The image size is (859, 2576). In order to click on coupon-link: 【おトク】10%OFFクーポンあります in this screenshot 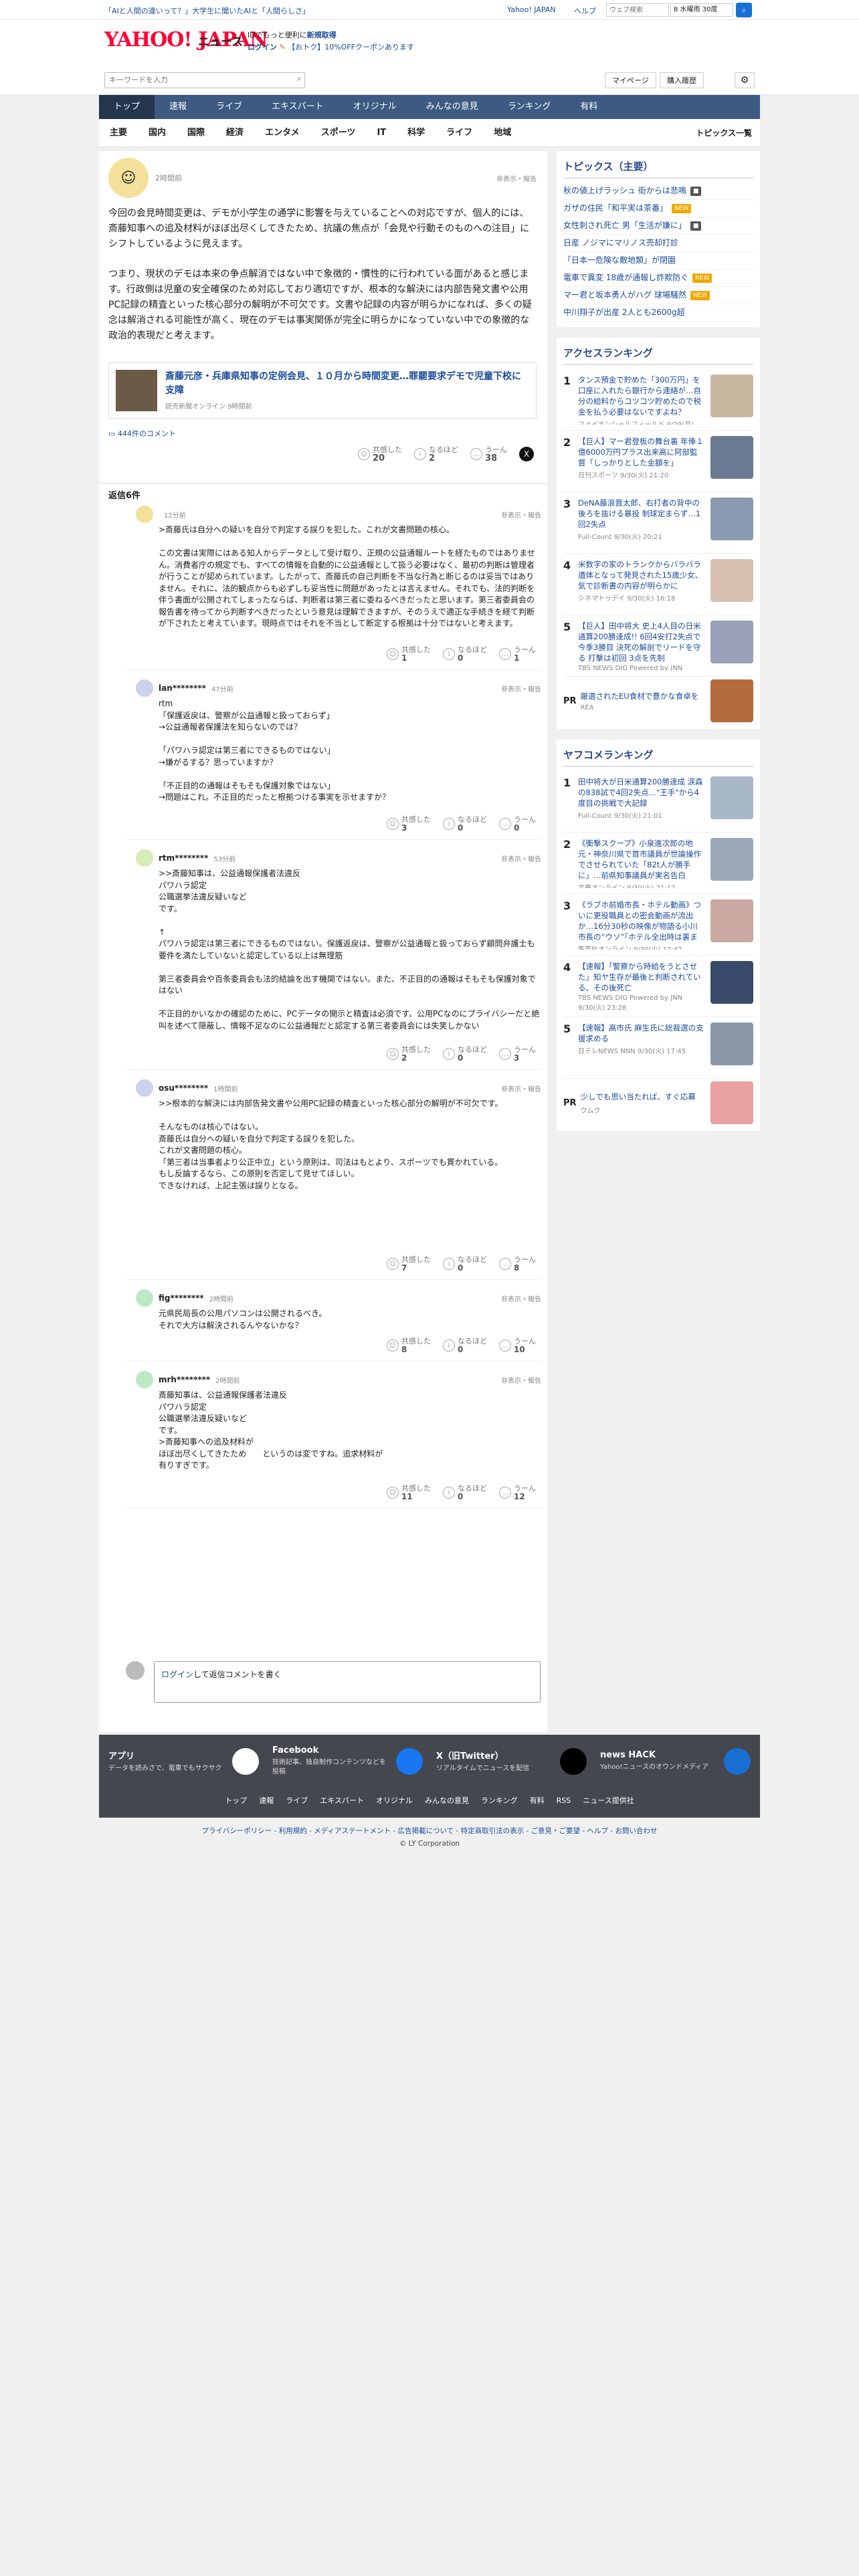, I will do `click(351, 47)`.